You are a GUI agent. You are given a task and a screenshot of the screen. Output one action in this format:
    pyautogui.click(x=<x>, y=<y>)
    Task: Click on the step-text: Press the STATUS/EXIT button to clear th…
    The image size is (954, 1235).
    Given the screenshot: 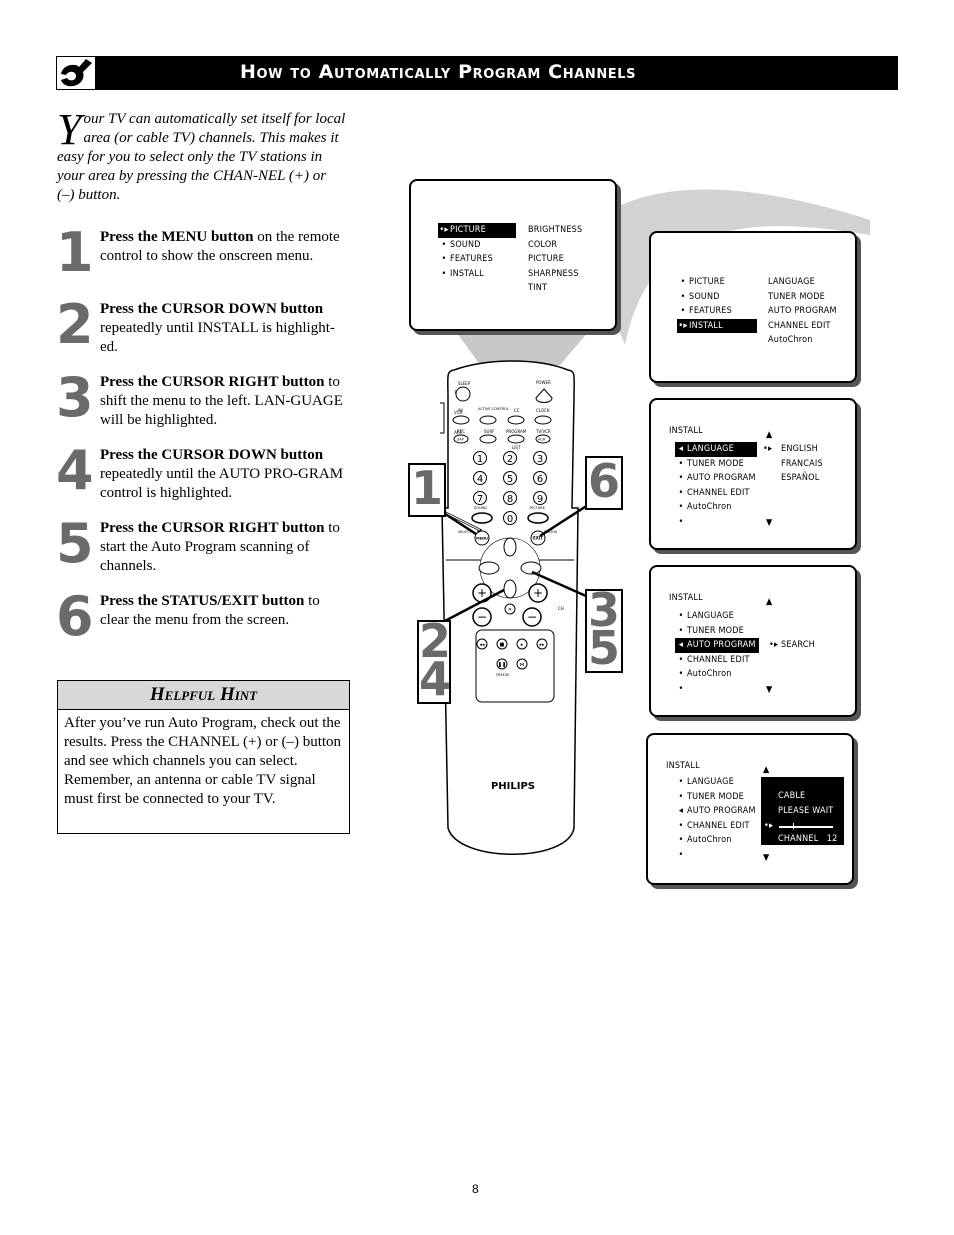 What is the action you would take?
    pyautogui.click(x=226, y=611)
    